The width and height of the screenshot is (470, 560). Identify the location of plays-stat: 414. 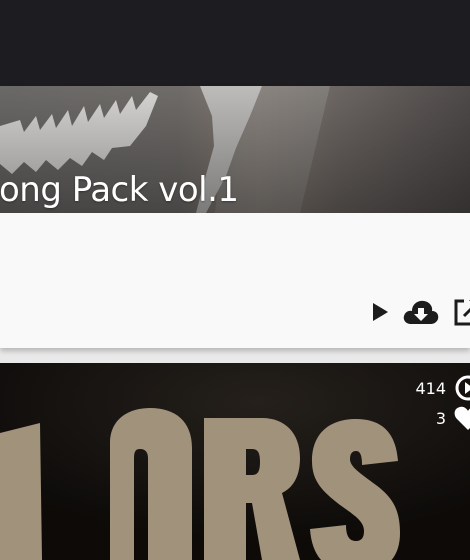
(420, 388).